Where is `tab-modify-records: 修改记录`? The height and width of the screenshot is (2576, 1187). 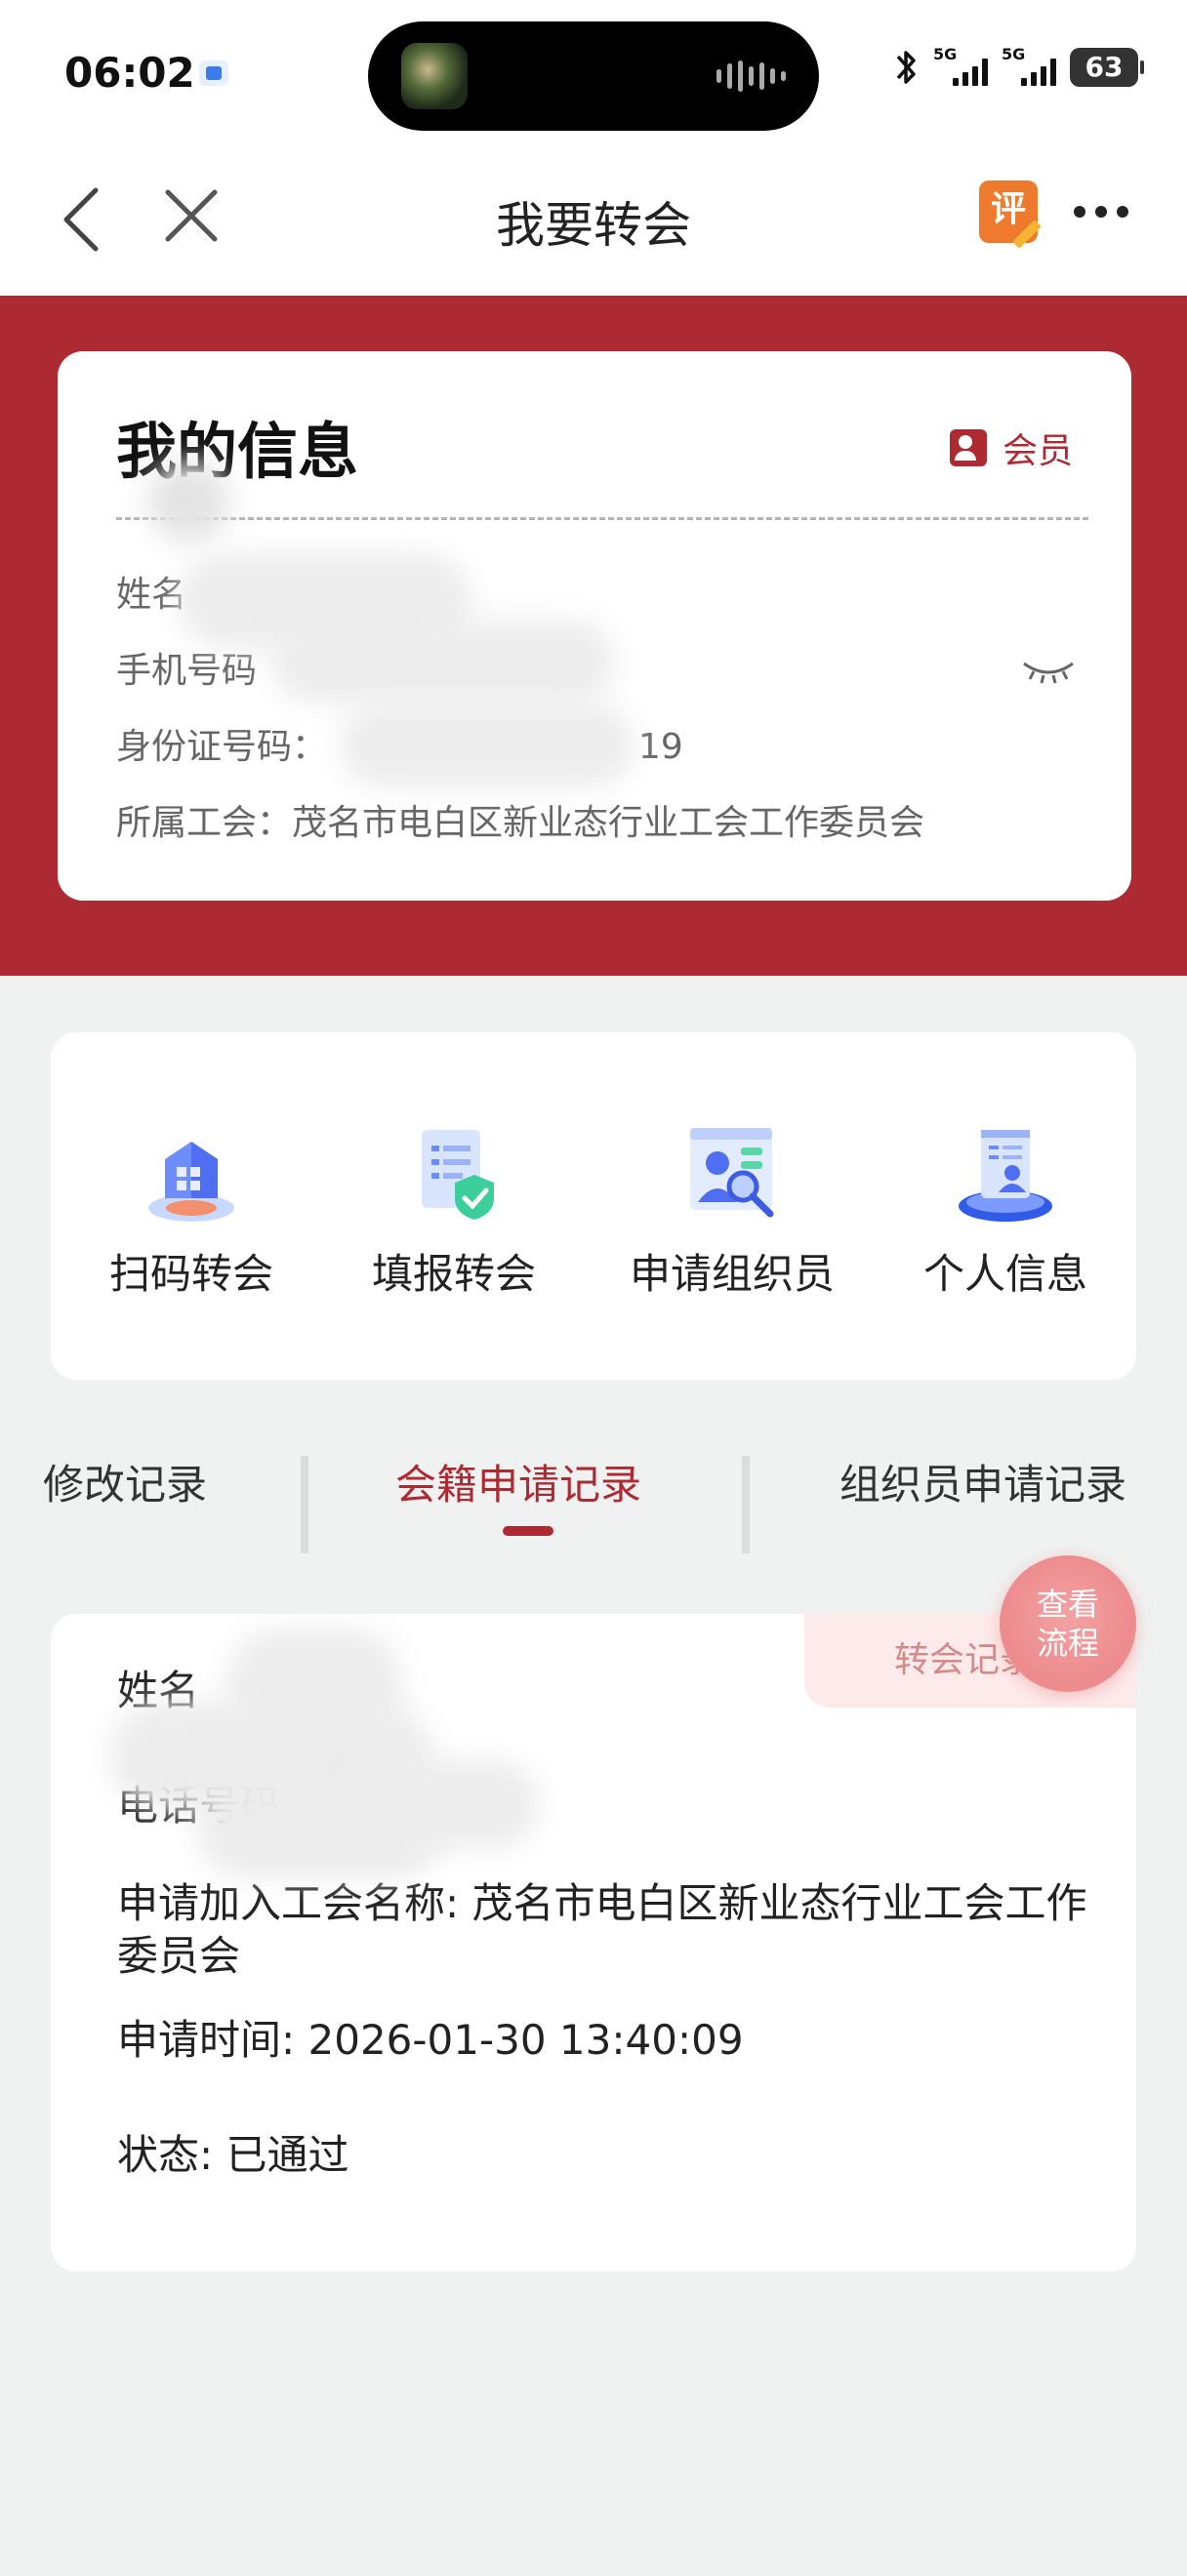
tab-modify-records: 修改记录 is located at coordinates (125, 1481).